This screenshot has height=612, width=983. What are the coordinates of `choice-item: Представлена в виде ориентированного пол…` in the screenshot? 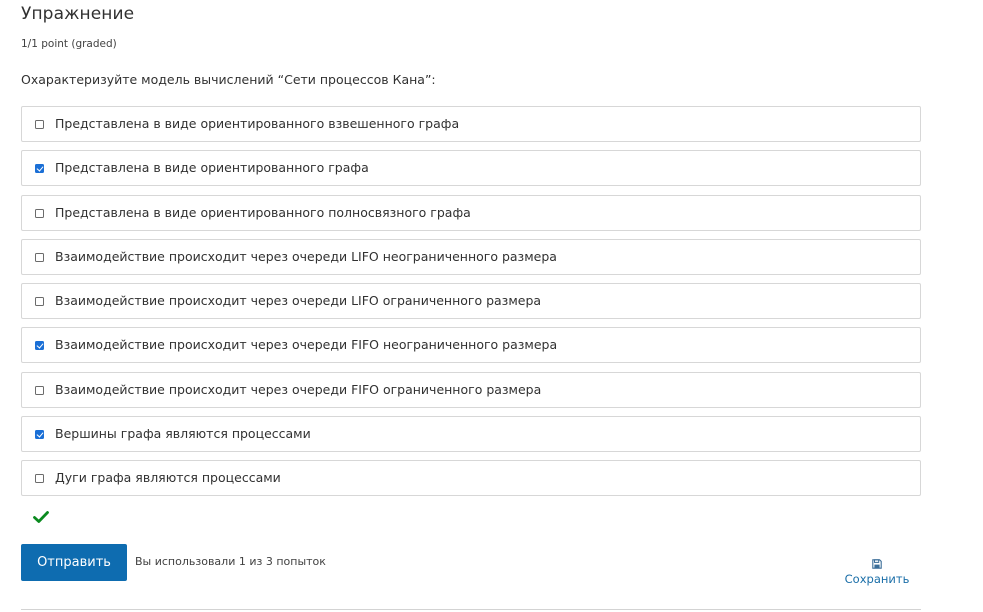 It's located at (471, 212).